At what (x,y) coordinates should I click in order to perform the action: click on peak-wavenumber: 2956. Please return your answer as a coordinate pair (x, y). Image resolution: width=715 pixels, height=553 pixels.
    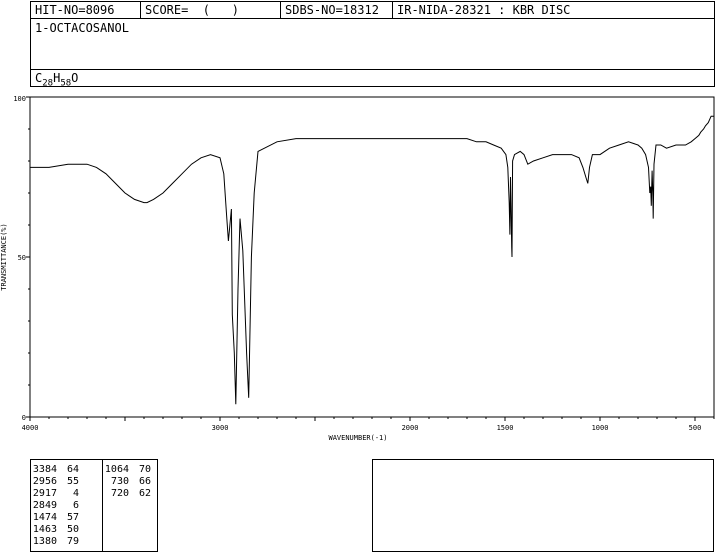
    Looking at the image, I should click on (44, 481).